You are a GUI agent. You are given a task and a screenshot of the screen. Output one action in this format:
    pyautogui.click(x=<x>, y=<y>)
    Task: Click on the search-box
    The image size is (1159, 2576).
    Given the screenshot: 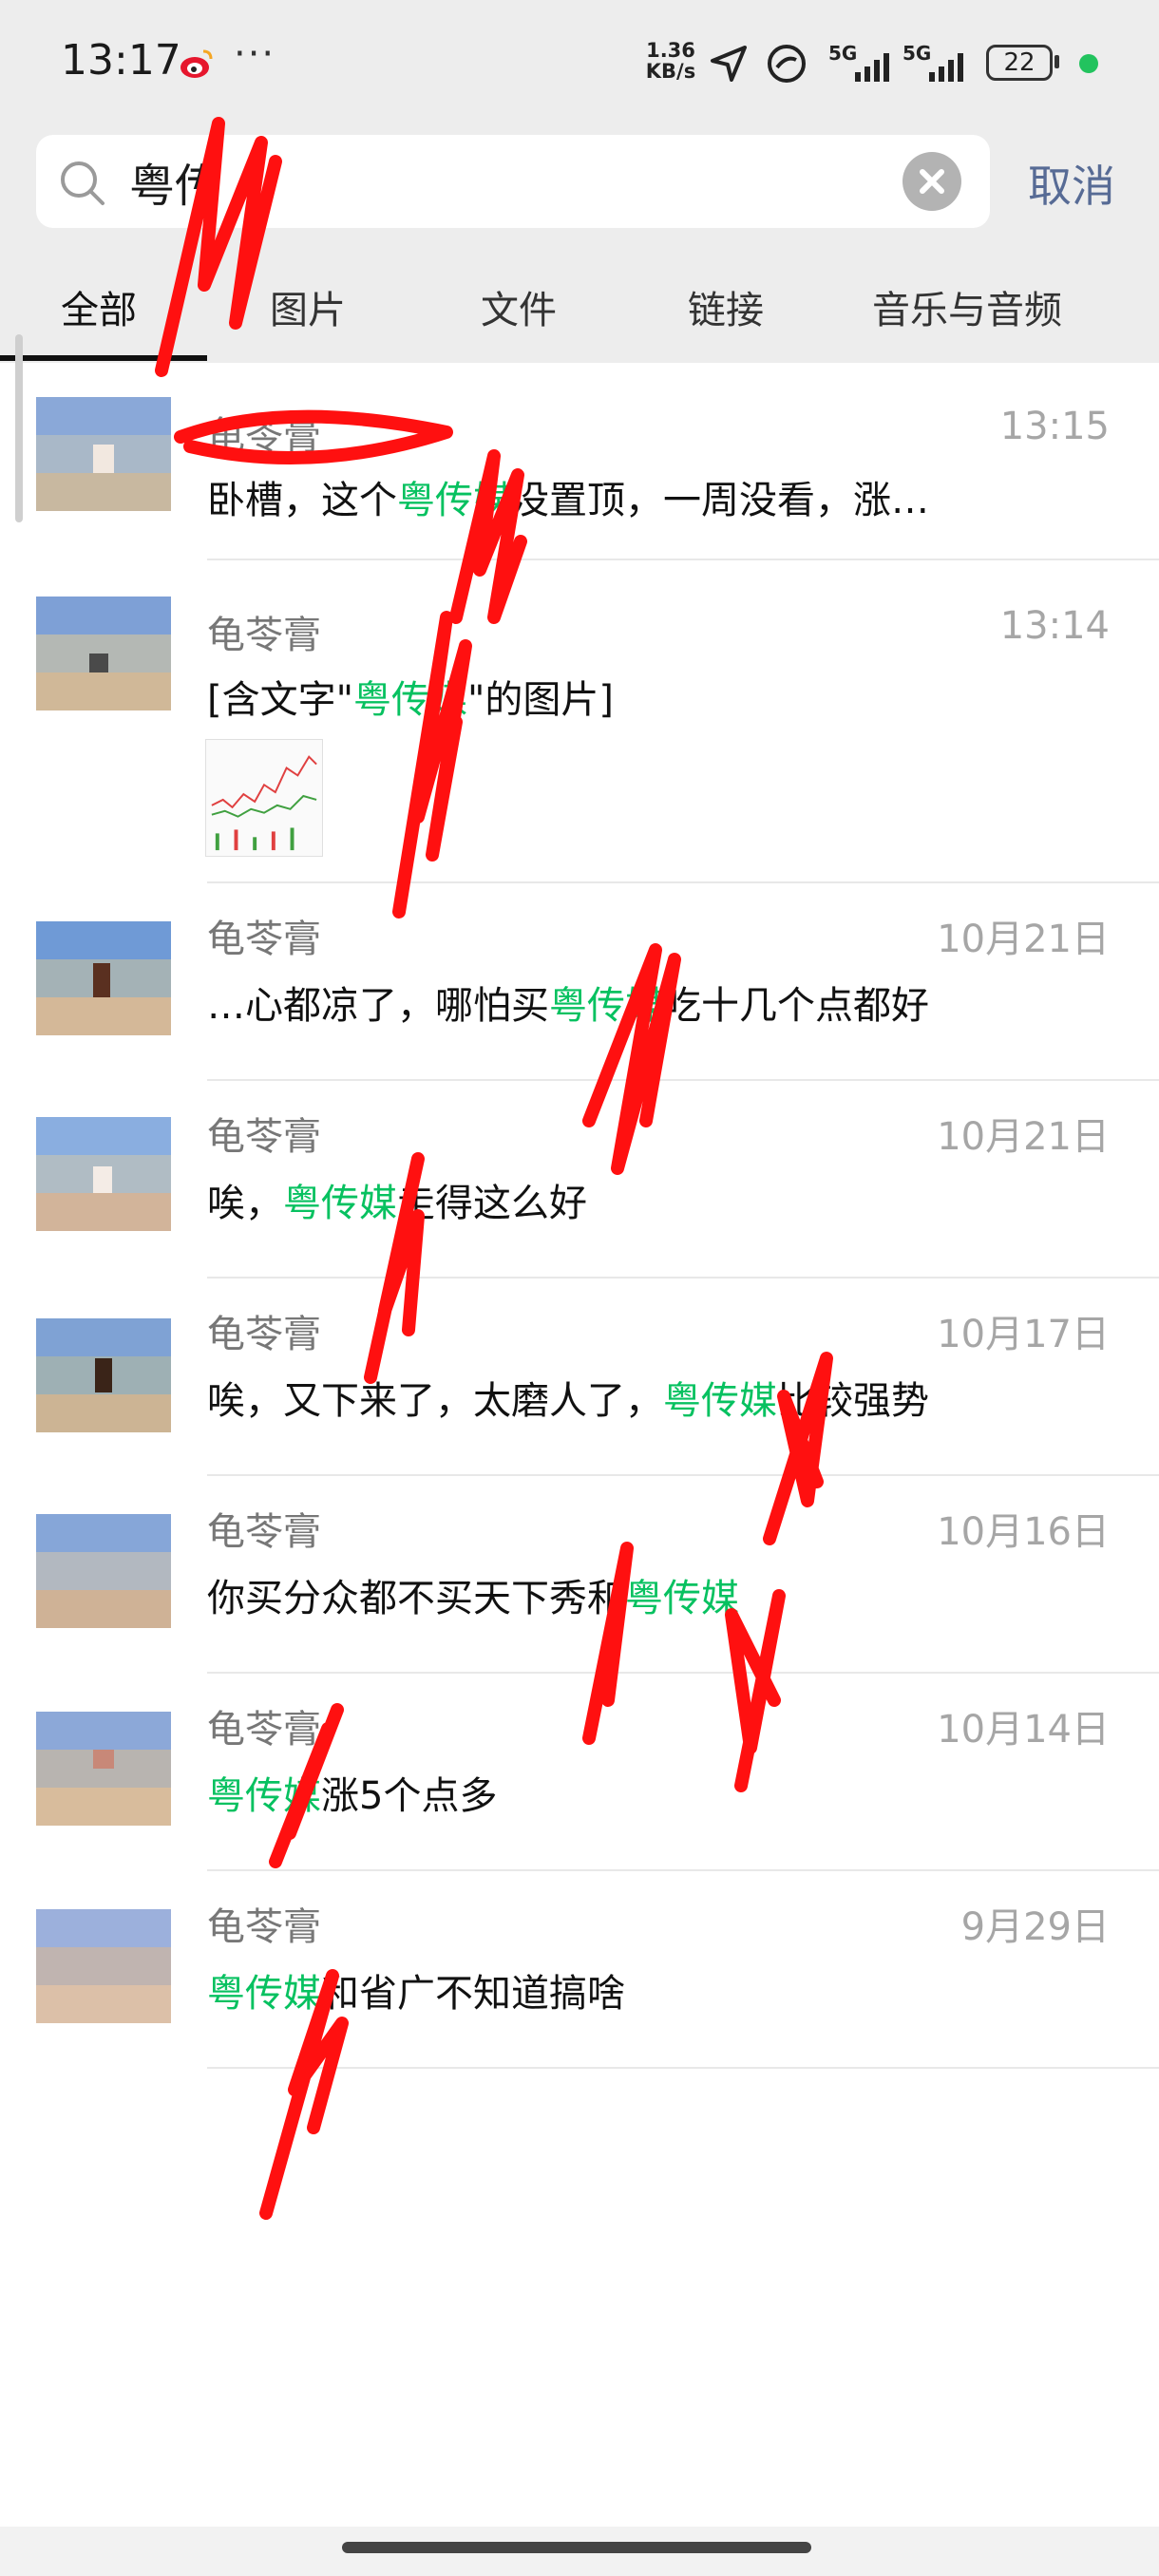 What is the action you would take?
    pyautogui.click(x=513, y=181)
    